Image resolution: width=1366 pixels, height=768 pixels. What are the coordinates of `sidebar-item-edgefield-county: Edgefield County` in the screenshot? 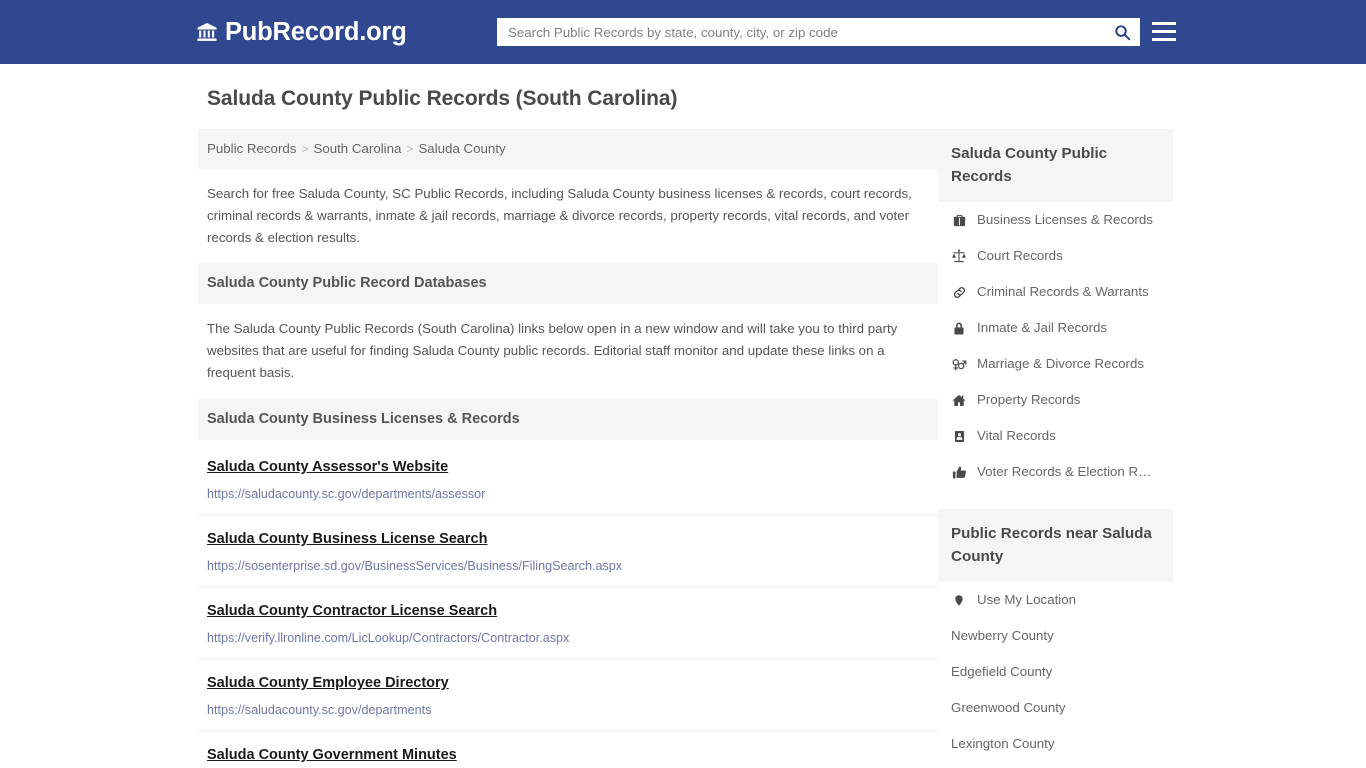 It's located at (1055, 672).